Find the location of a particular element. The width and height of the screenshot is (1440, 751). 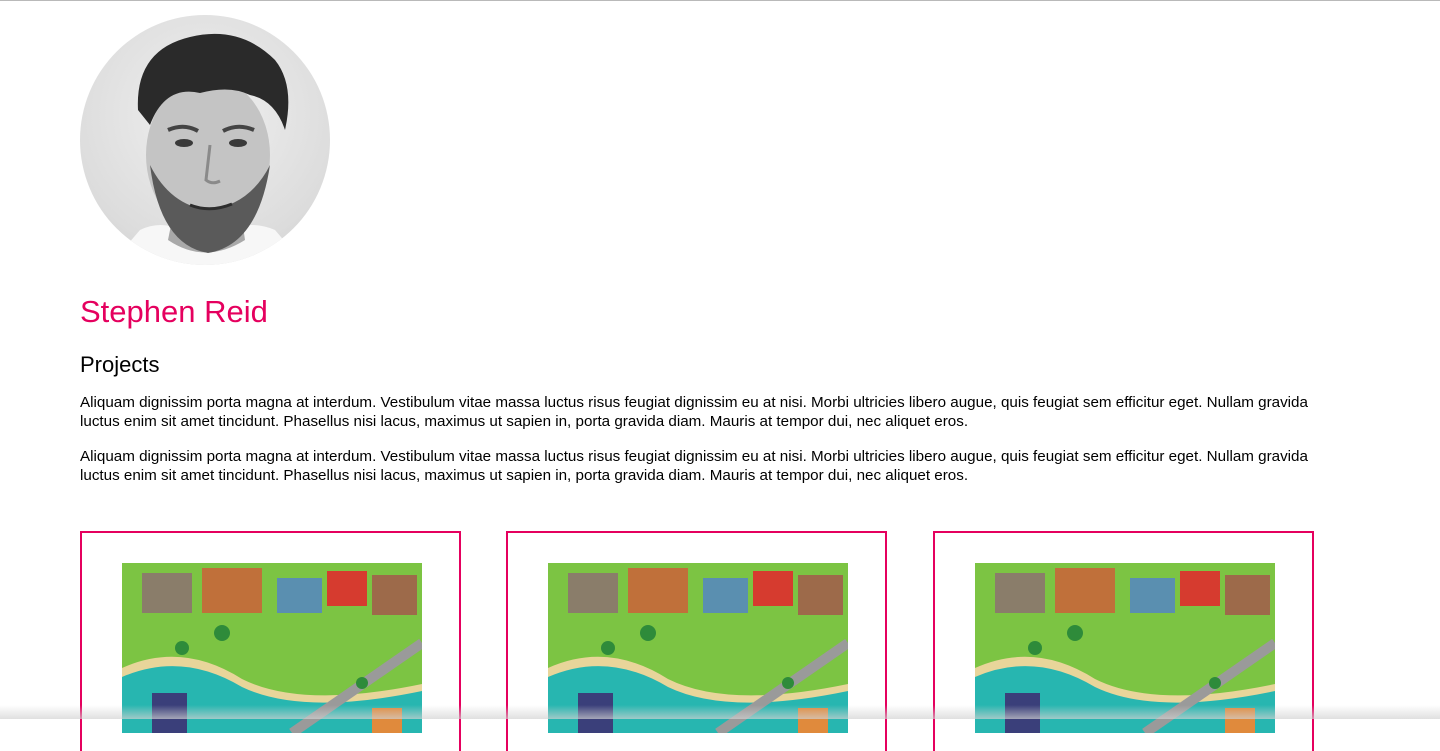

avatar is located at coordinates (205, 140).